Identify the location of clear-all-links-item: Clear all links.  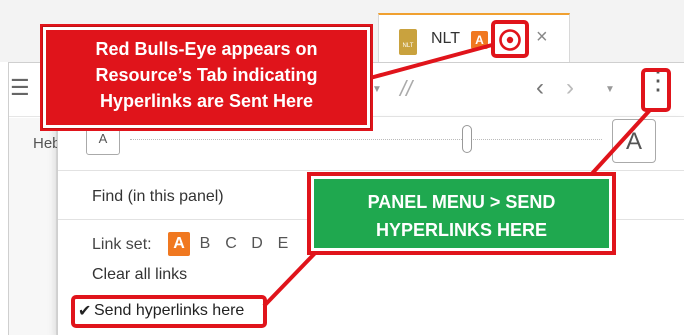
(139, 275).